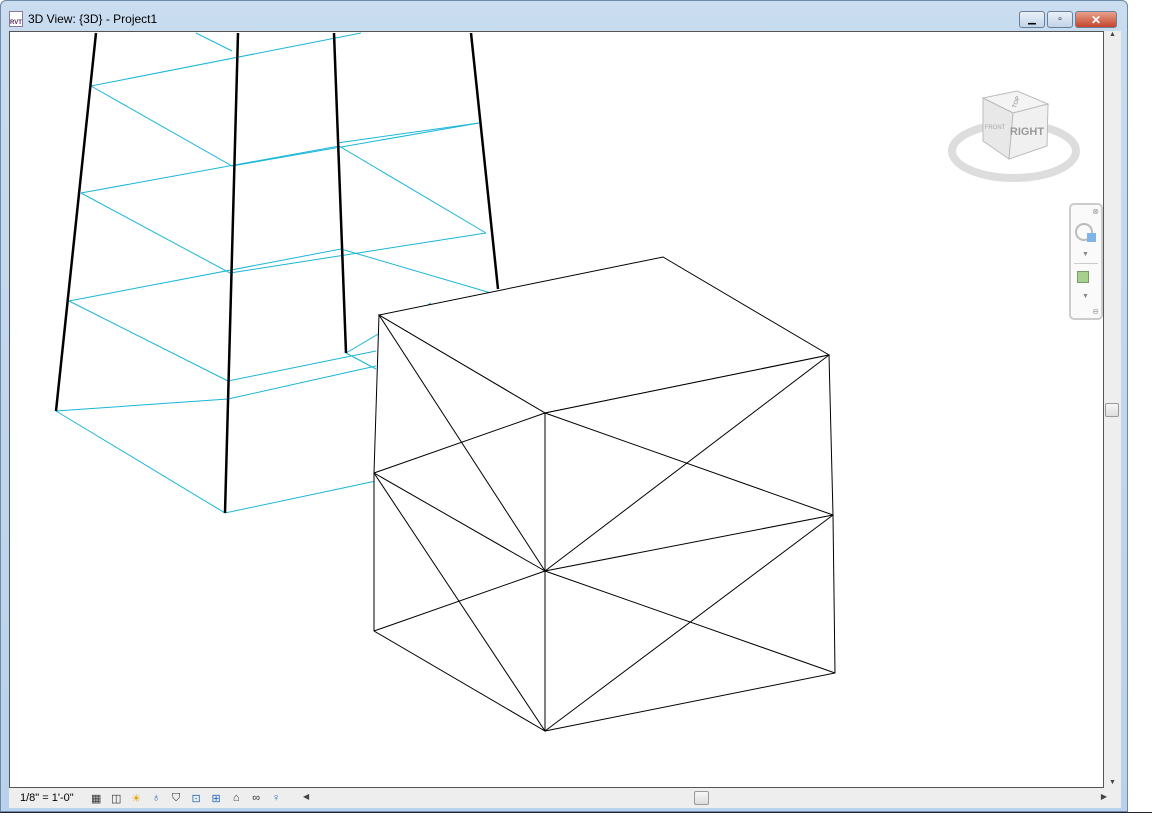  What do you see at coordinates (256, 798) in the screenshot?
I see `reveal-hidden-icon: ∞` at bounding box center [256, 798].